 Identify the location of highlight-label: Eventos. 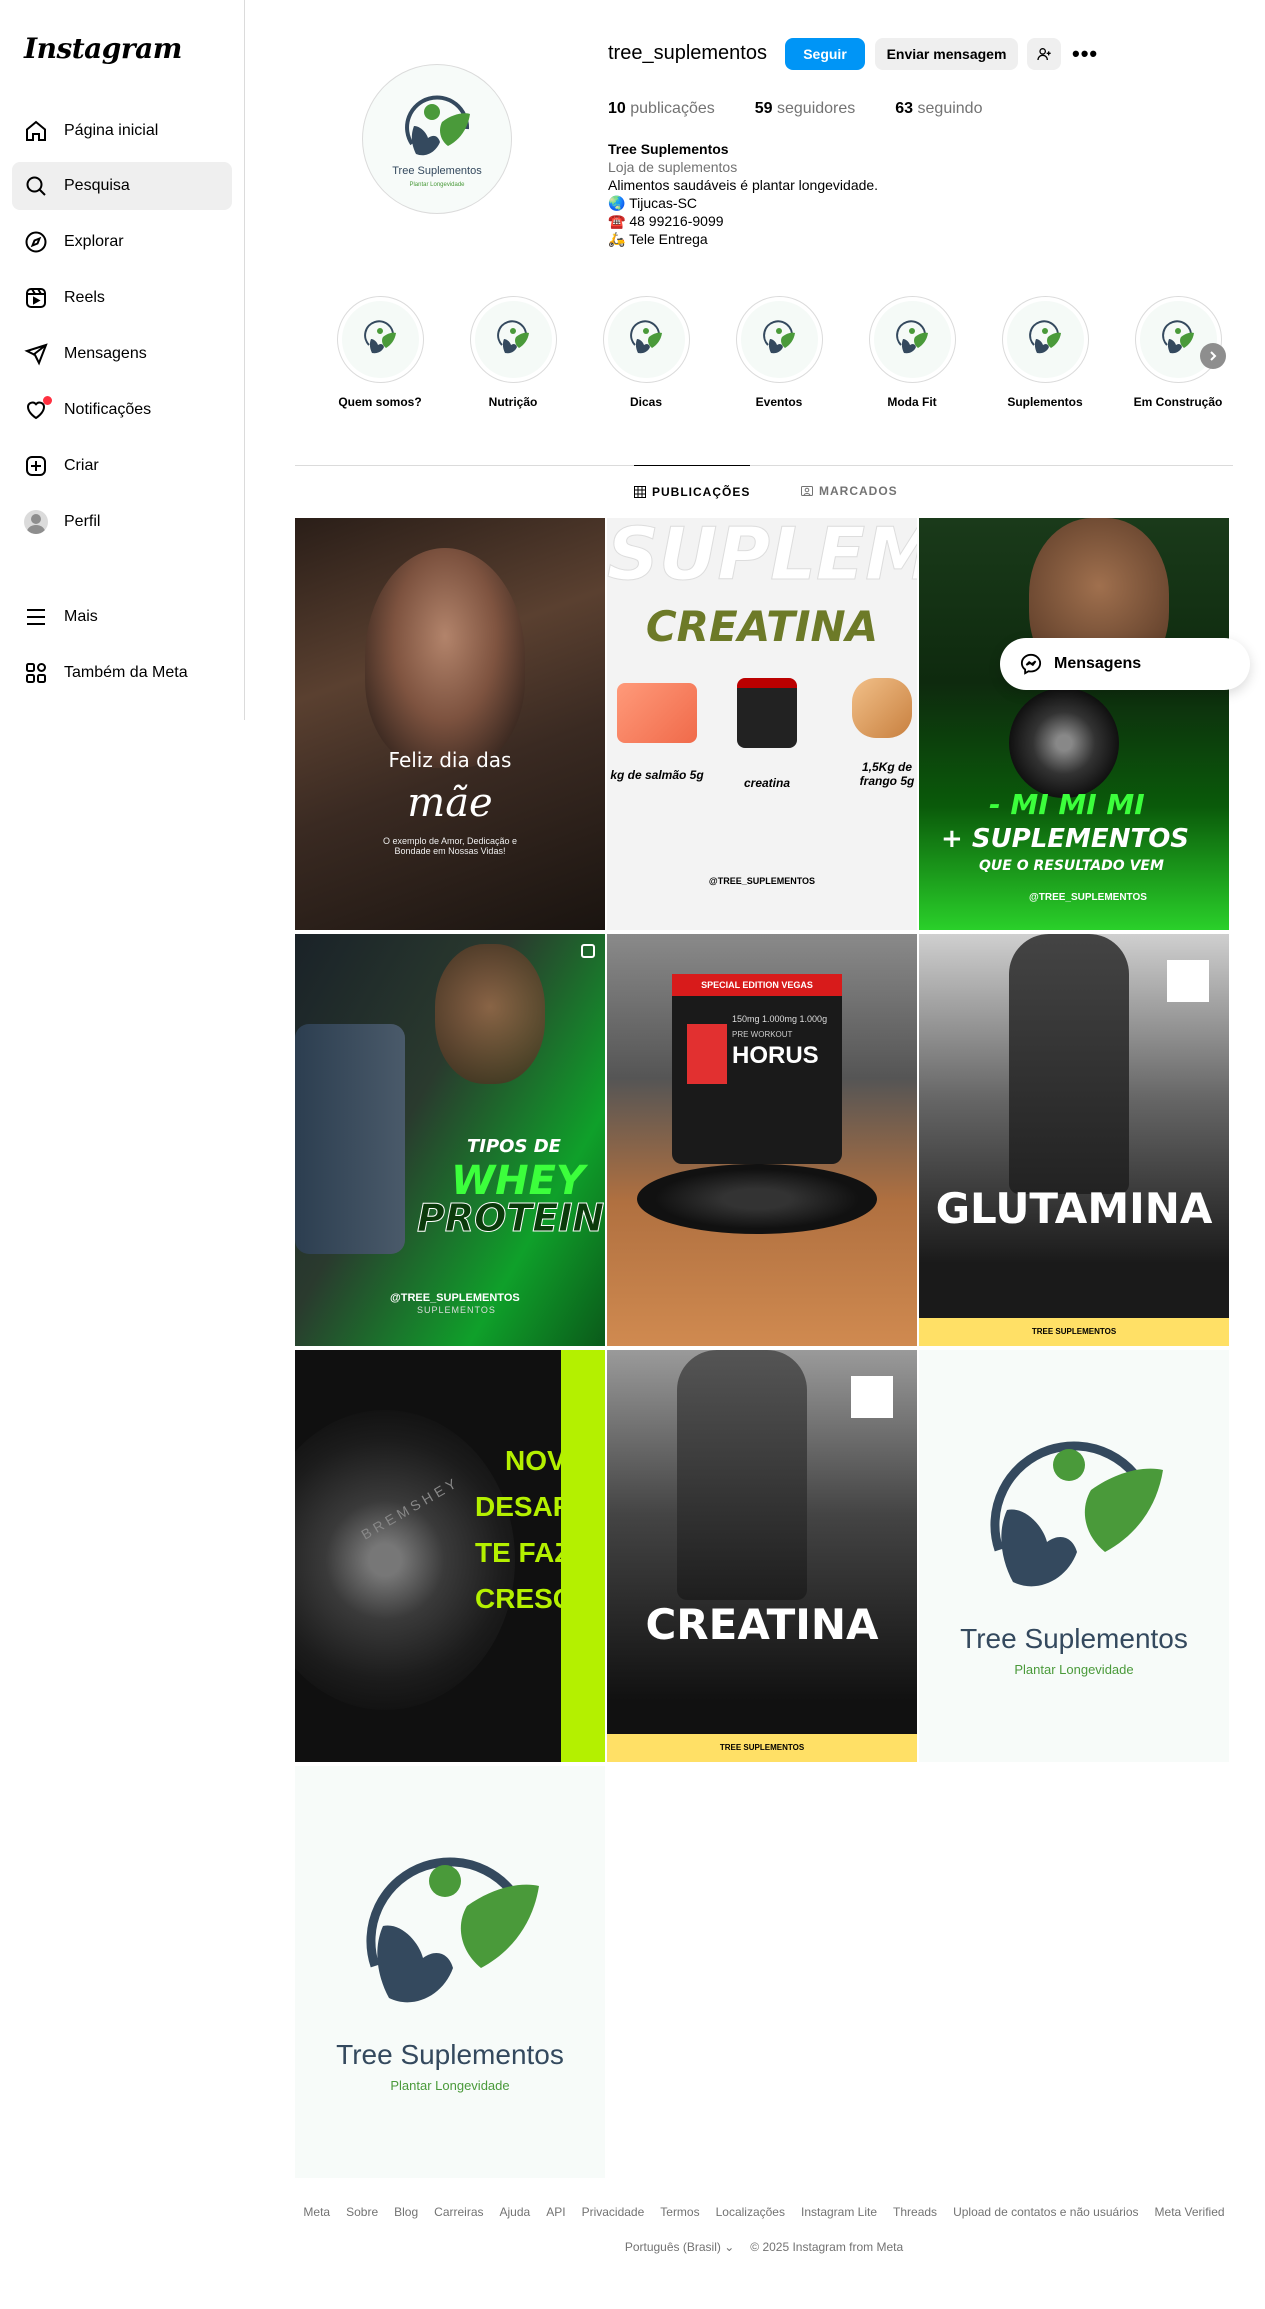
(779, 402).